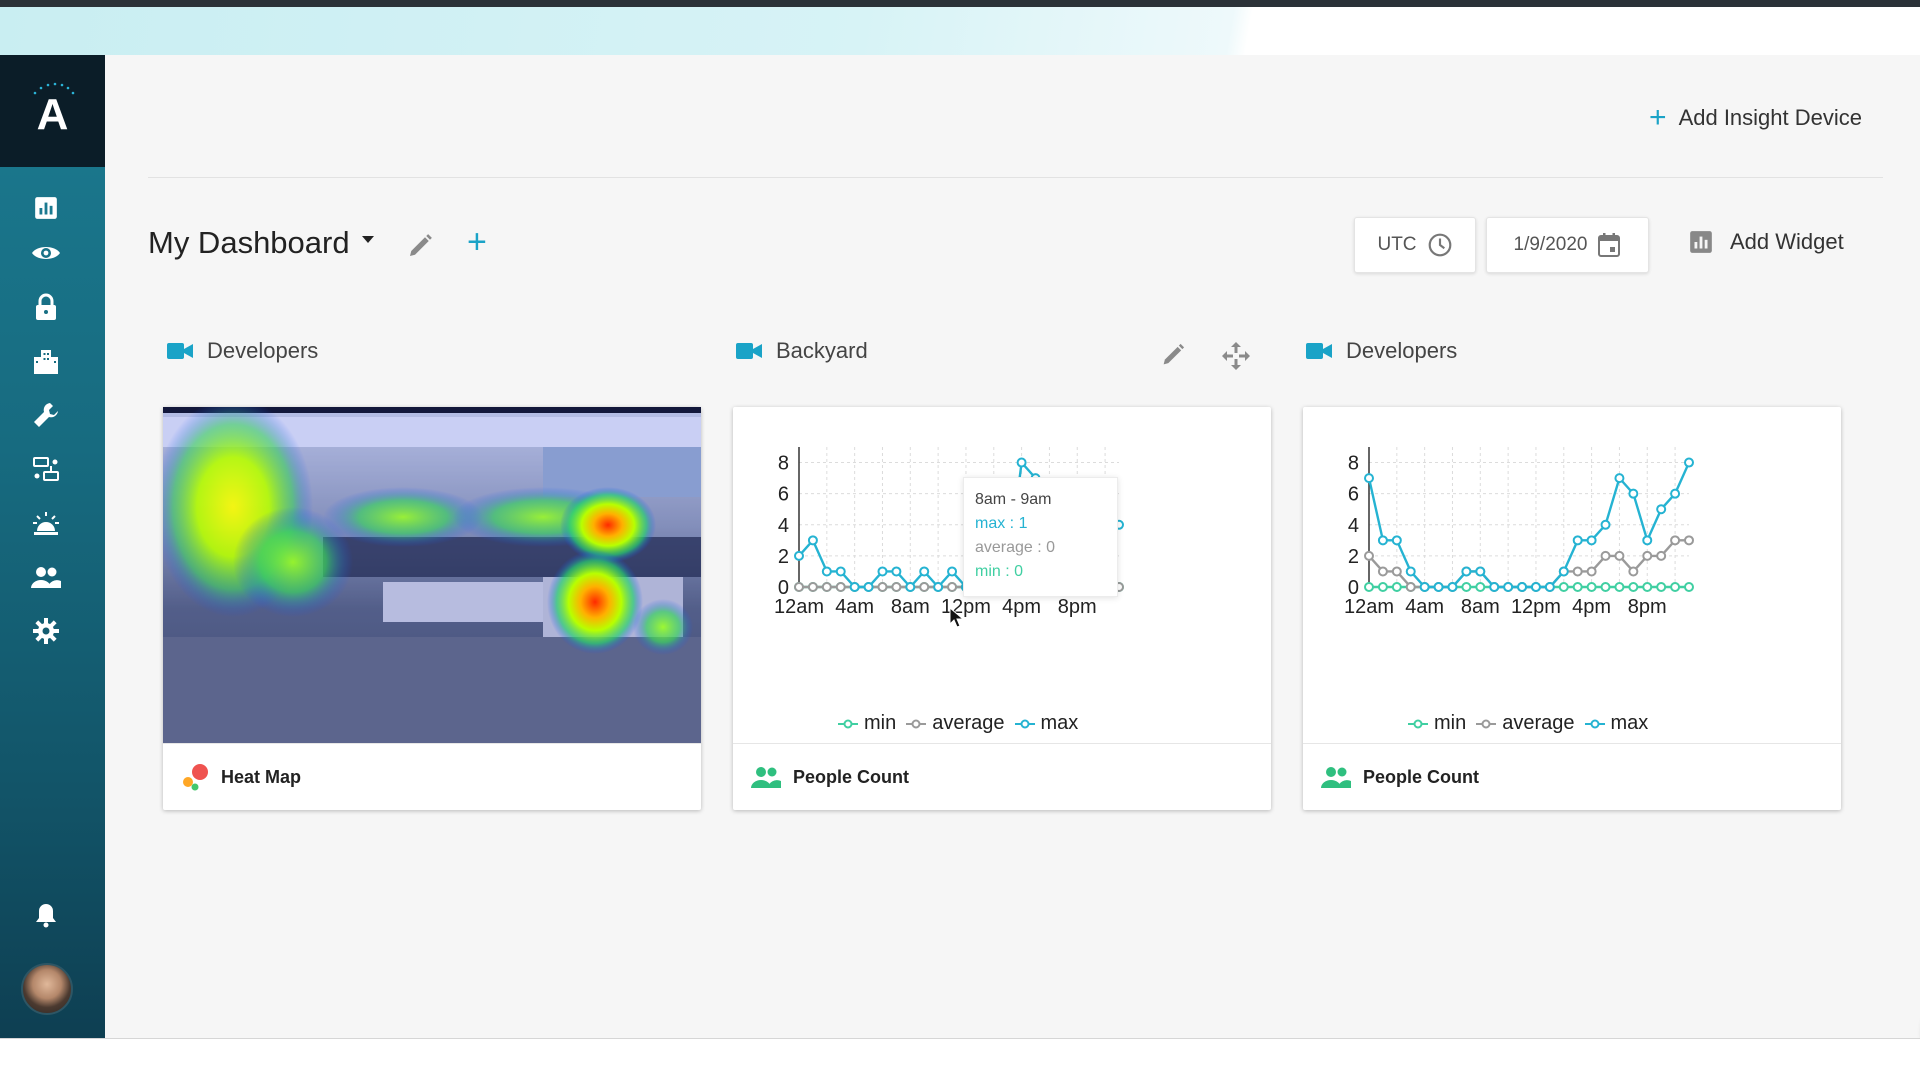 Image resolution: width=1920 pixels, height=1080 pixels. Describe the element at coordinates (420, 246) in the screenshot. I see `edit-dashboard-button` at that location.